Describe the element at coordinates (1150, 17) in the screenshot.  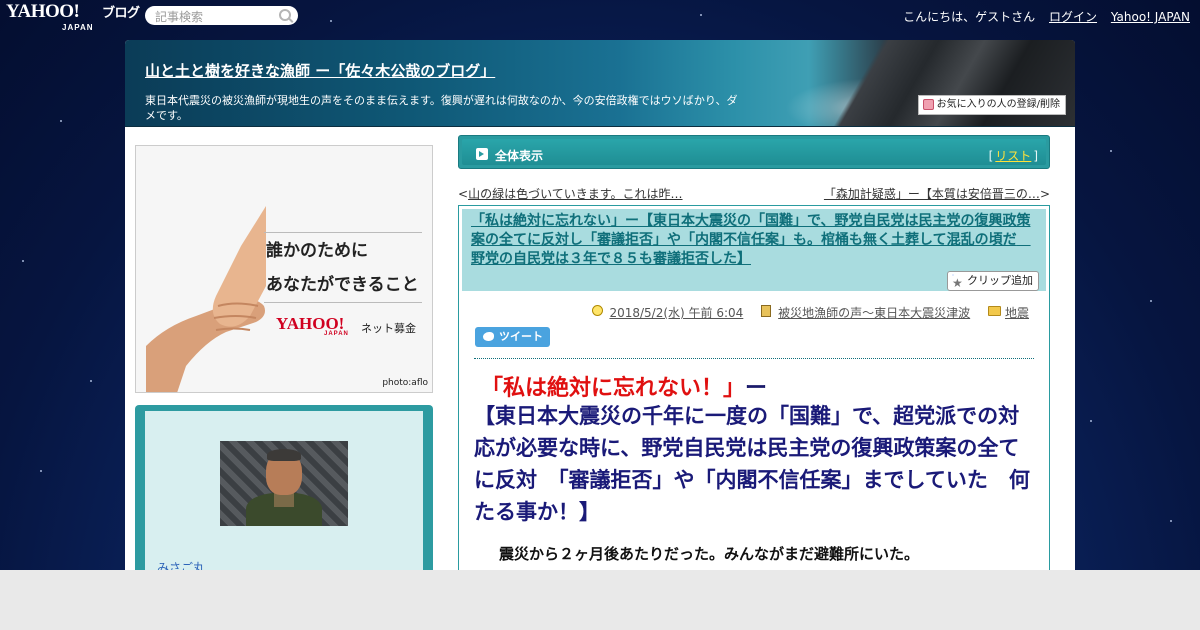
I see `yahoo-japan-link: Yahoo! JAPAN` at that location.